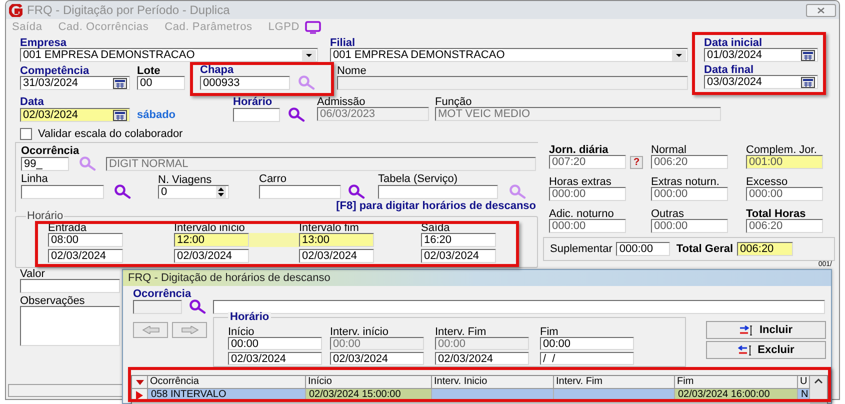 Image resolution: width=845 pixels, height=404 pixels. I want to click on text-field: 000:00, so click(643, 249).